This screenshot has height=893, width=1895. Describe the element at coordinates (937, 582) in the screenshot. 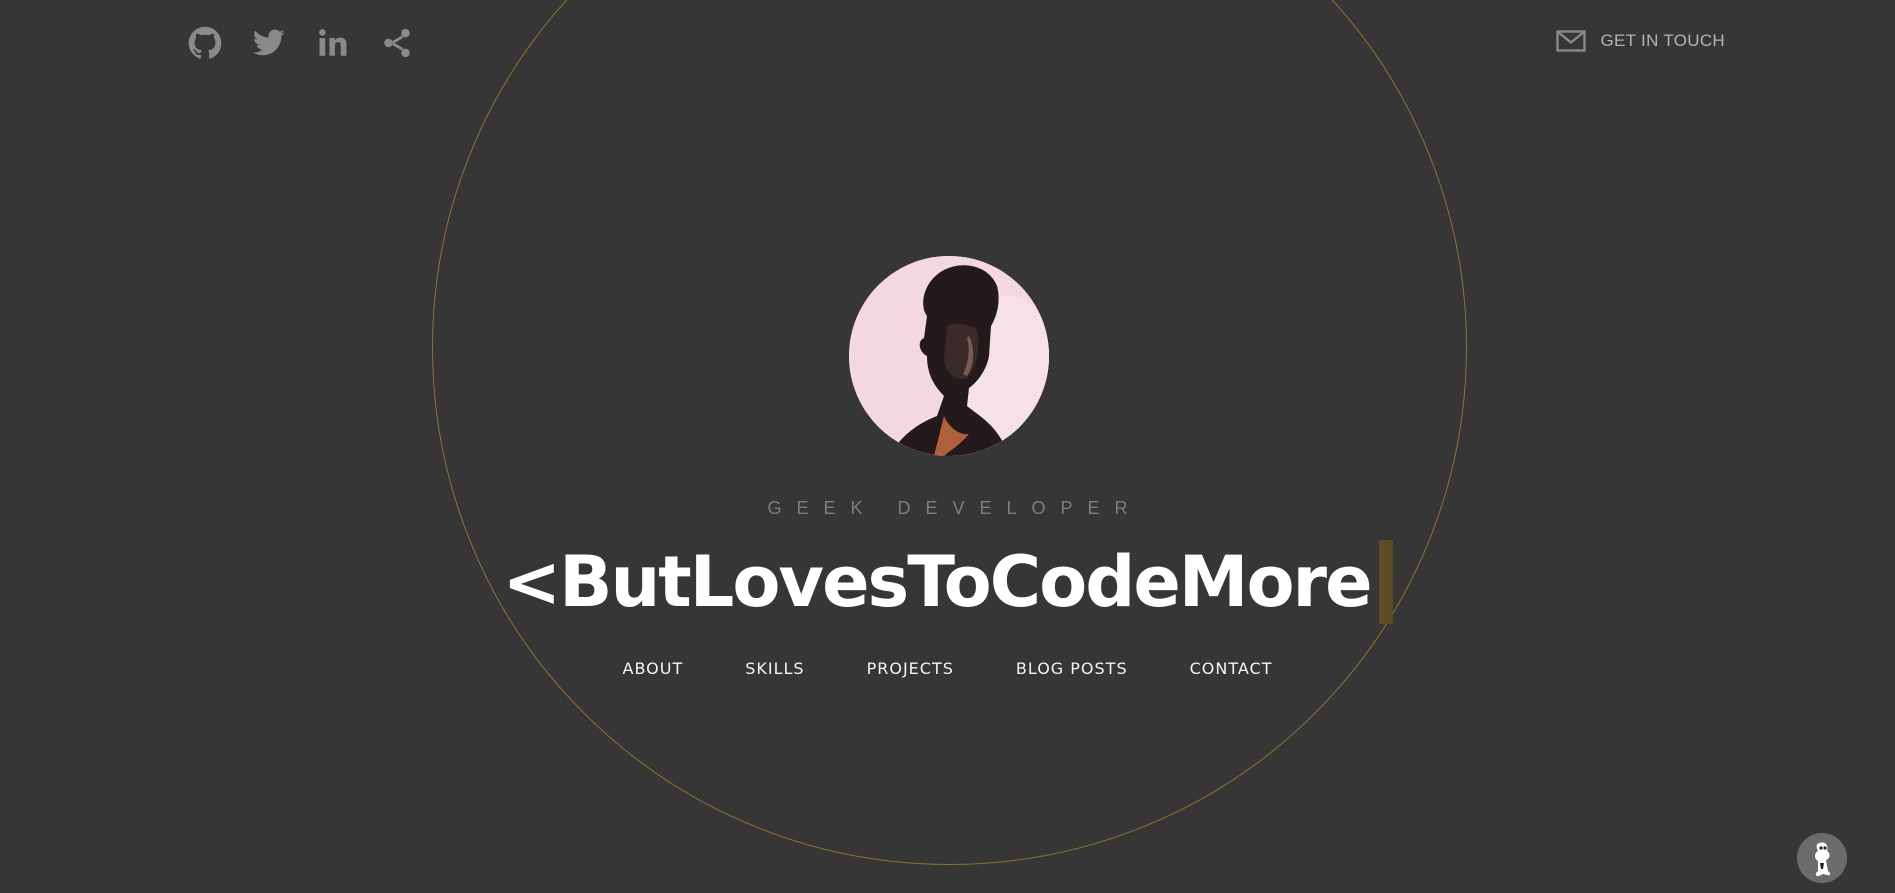

I see `headline: <ButLovesToCodeMore` at that location.